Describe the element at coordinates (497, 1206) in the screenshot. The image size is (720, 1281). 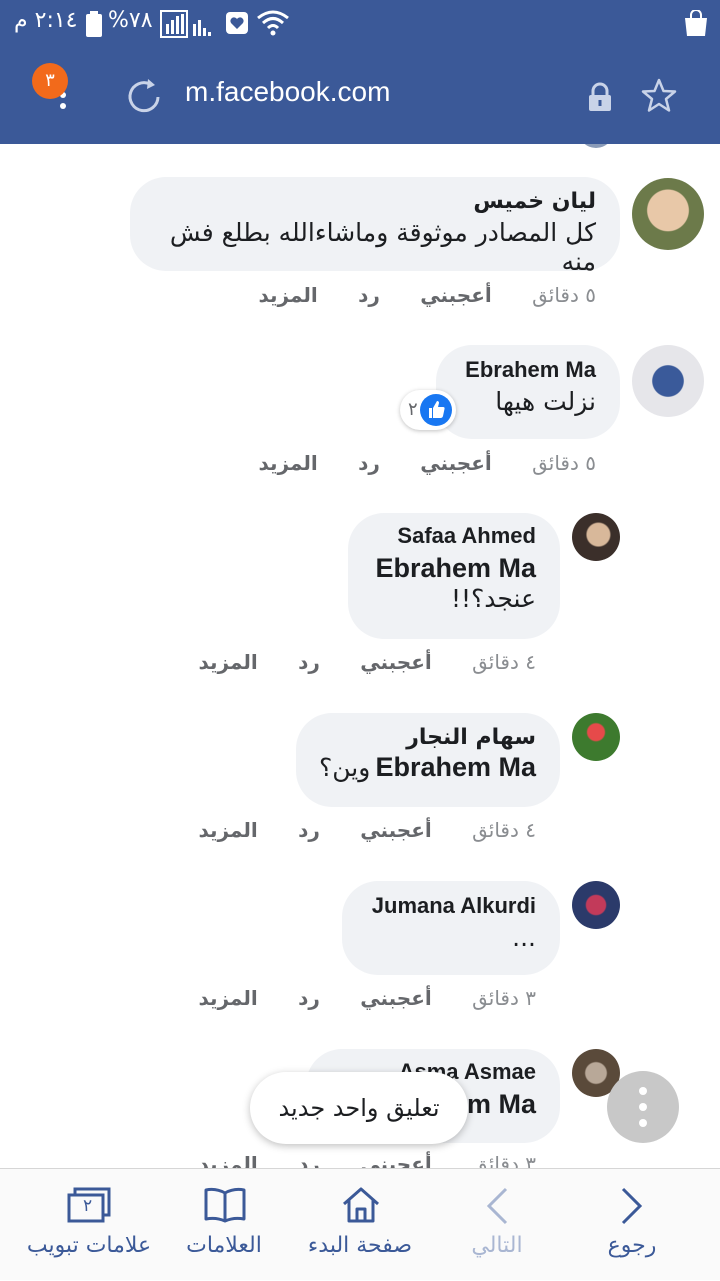
I see `chevron-left-icon` at that location.